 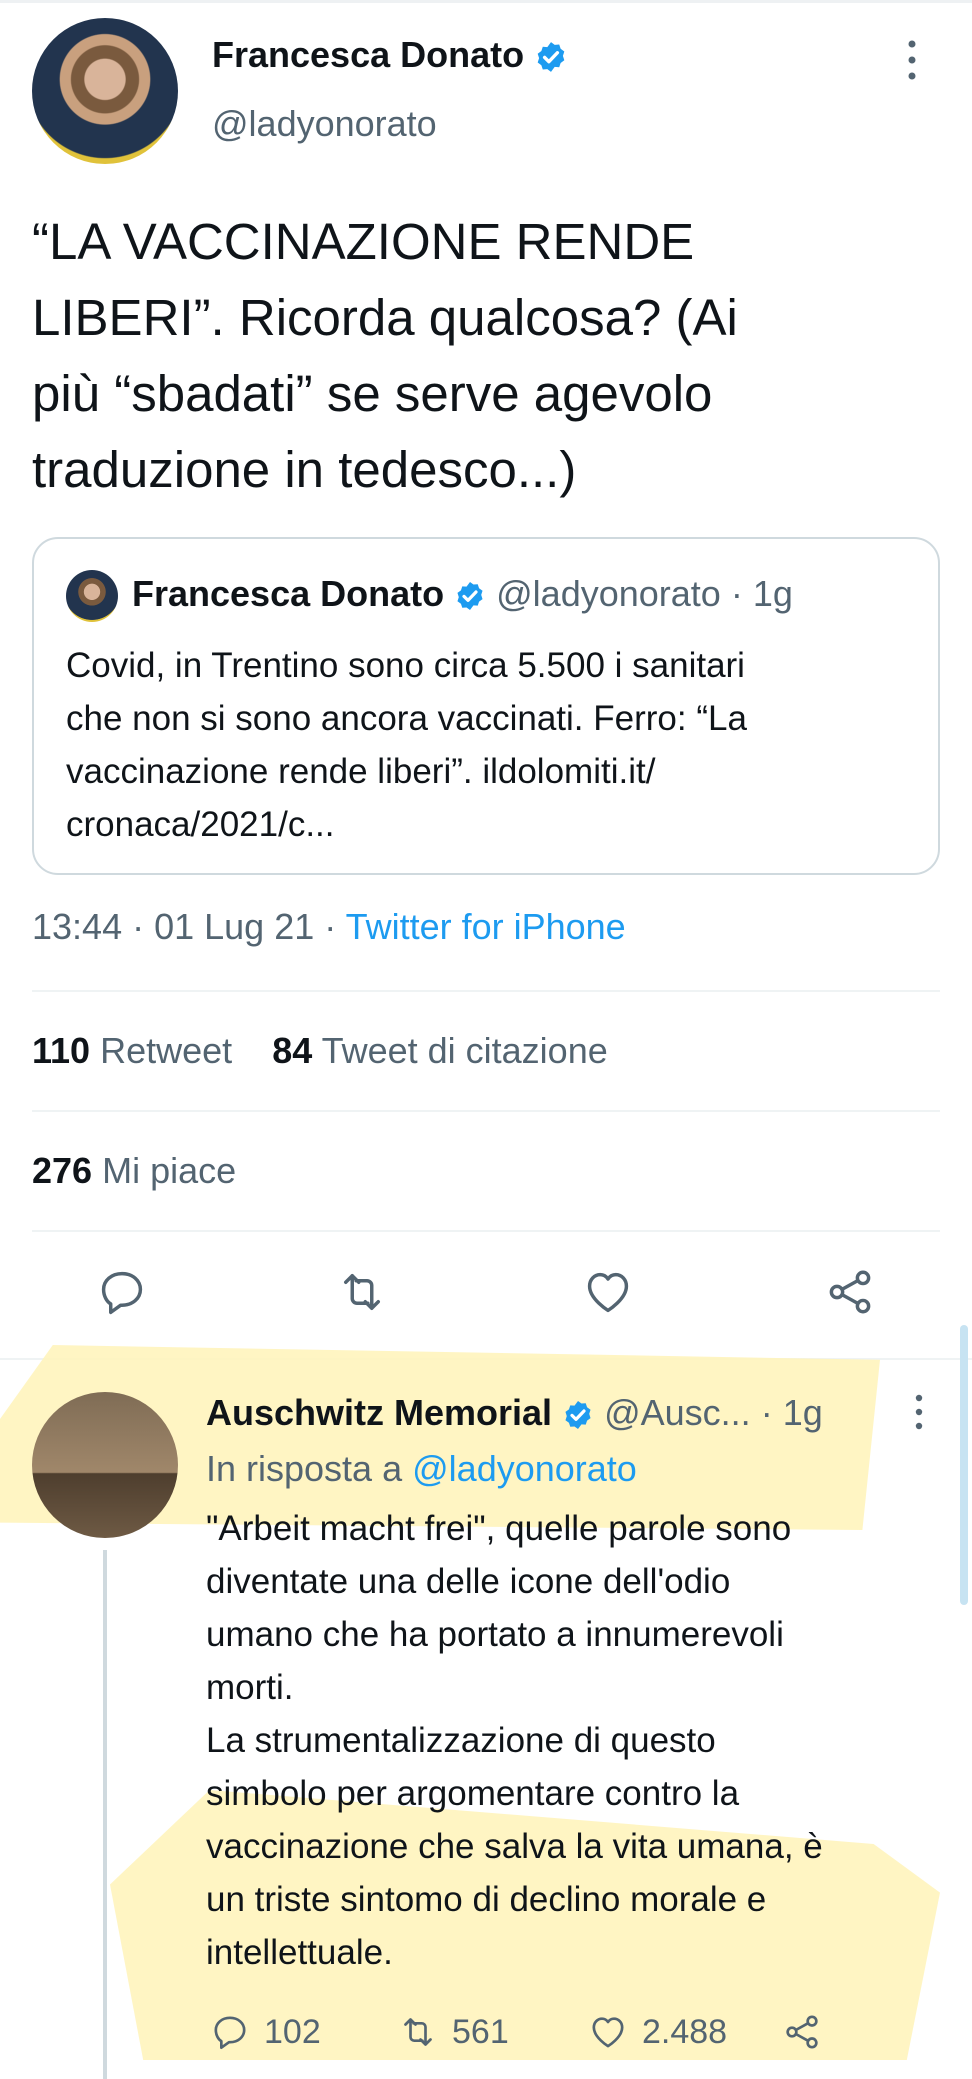 I want to click on tweet-source: Twitter for iPhone, so click(x=486, y=926).